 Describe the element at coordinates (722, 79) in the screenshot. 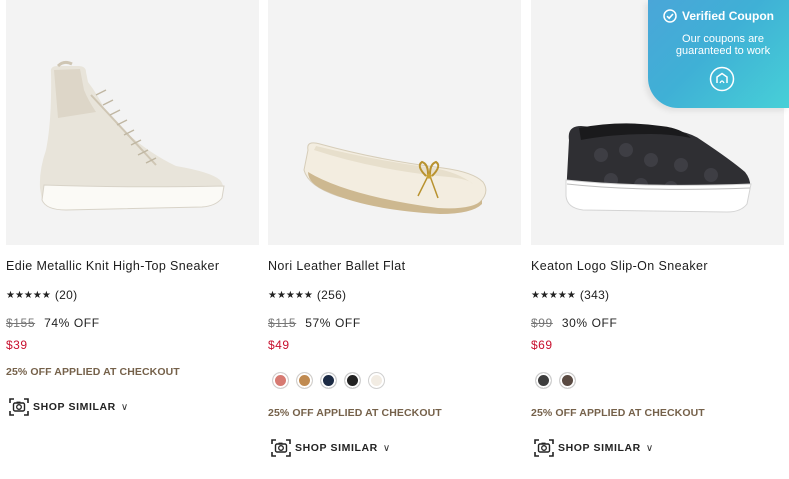

I see `honey-logo-icon` at that location.